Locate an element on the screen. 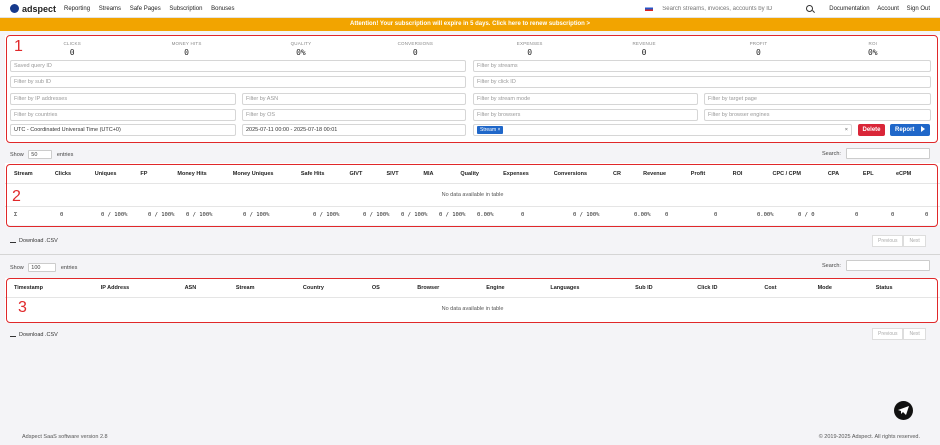  download-csv-link-2: Download .CSV is located at coordinates (34, 335).